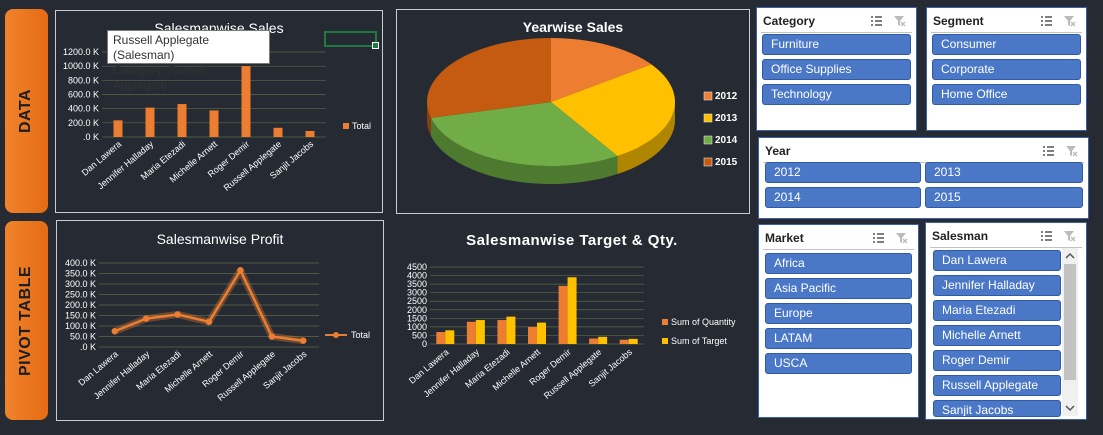 Image resolution: width=1103 pixels, height=435 pixels. Describe the element at coordinates (220, 239) in the screenshot. I see `chart-title: Salesmanwise Profit` at that location.